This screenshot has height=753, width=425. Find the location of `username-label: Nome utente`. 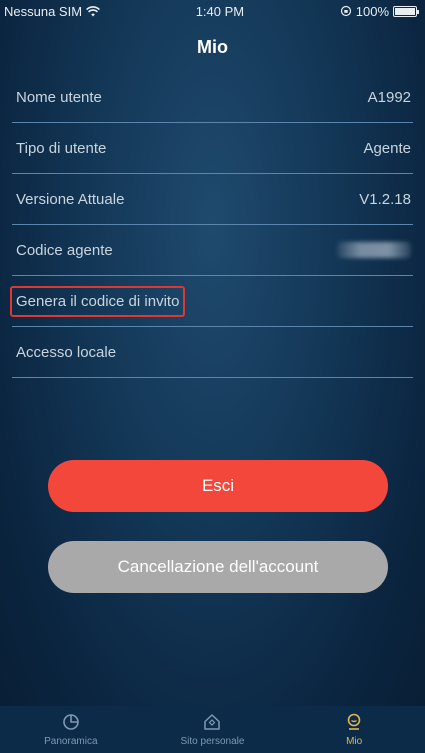

username-label: Nome utente is located at coordinates (59, 97).